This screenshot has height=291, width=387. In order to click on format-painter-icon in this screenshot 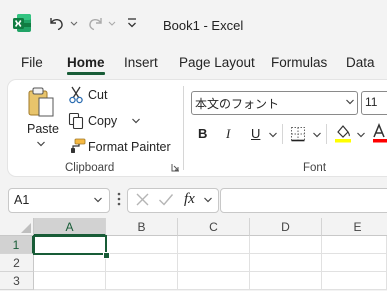, I will do `click(77, 146)`.